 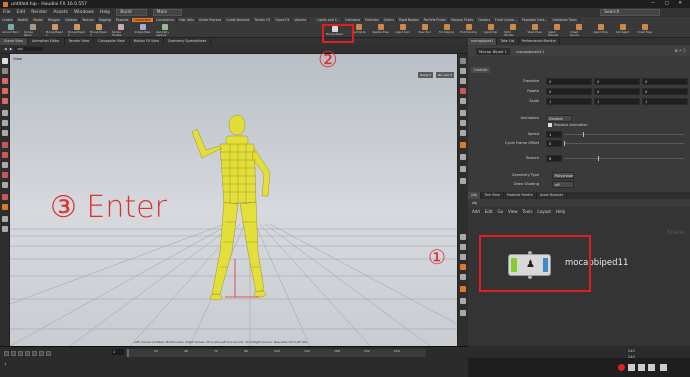 I want to click on stop-icon, so click(x=27, y=353).